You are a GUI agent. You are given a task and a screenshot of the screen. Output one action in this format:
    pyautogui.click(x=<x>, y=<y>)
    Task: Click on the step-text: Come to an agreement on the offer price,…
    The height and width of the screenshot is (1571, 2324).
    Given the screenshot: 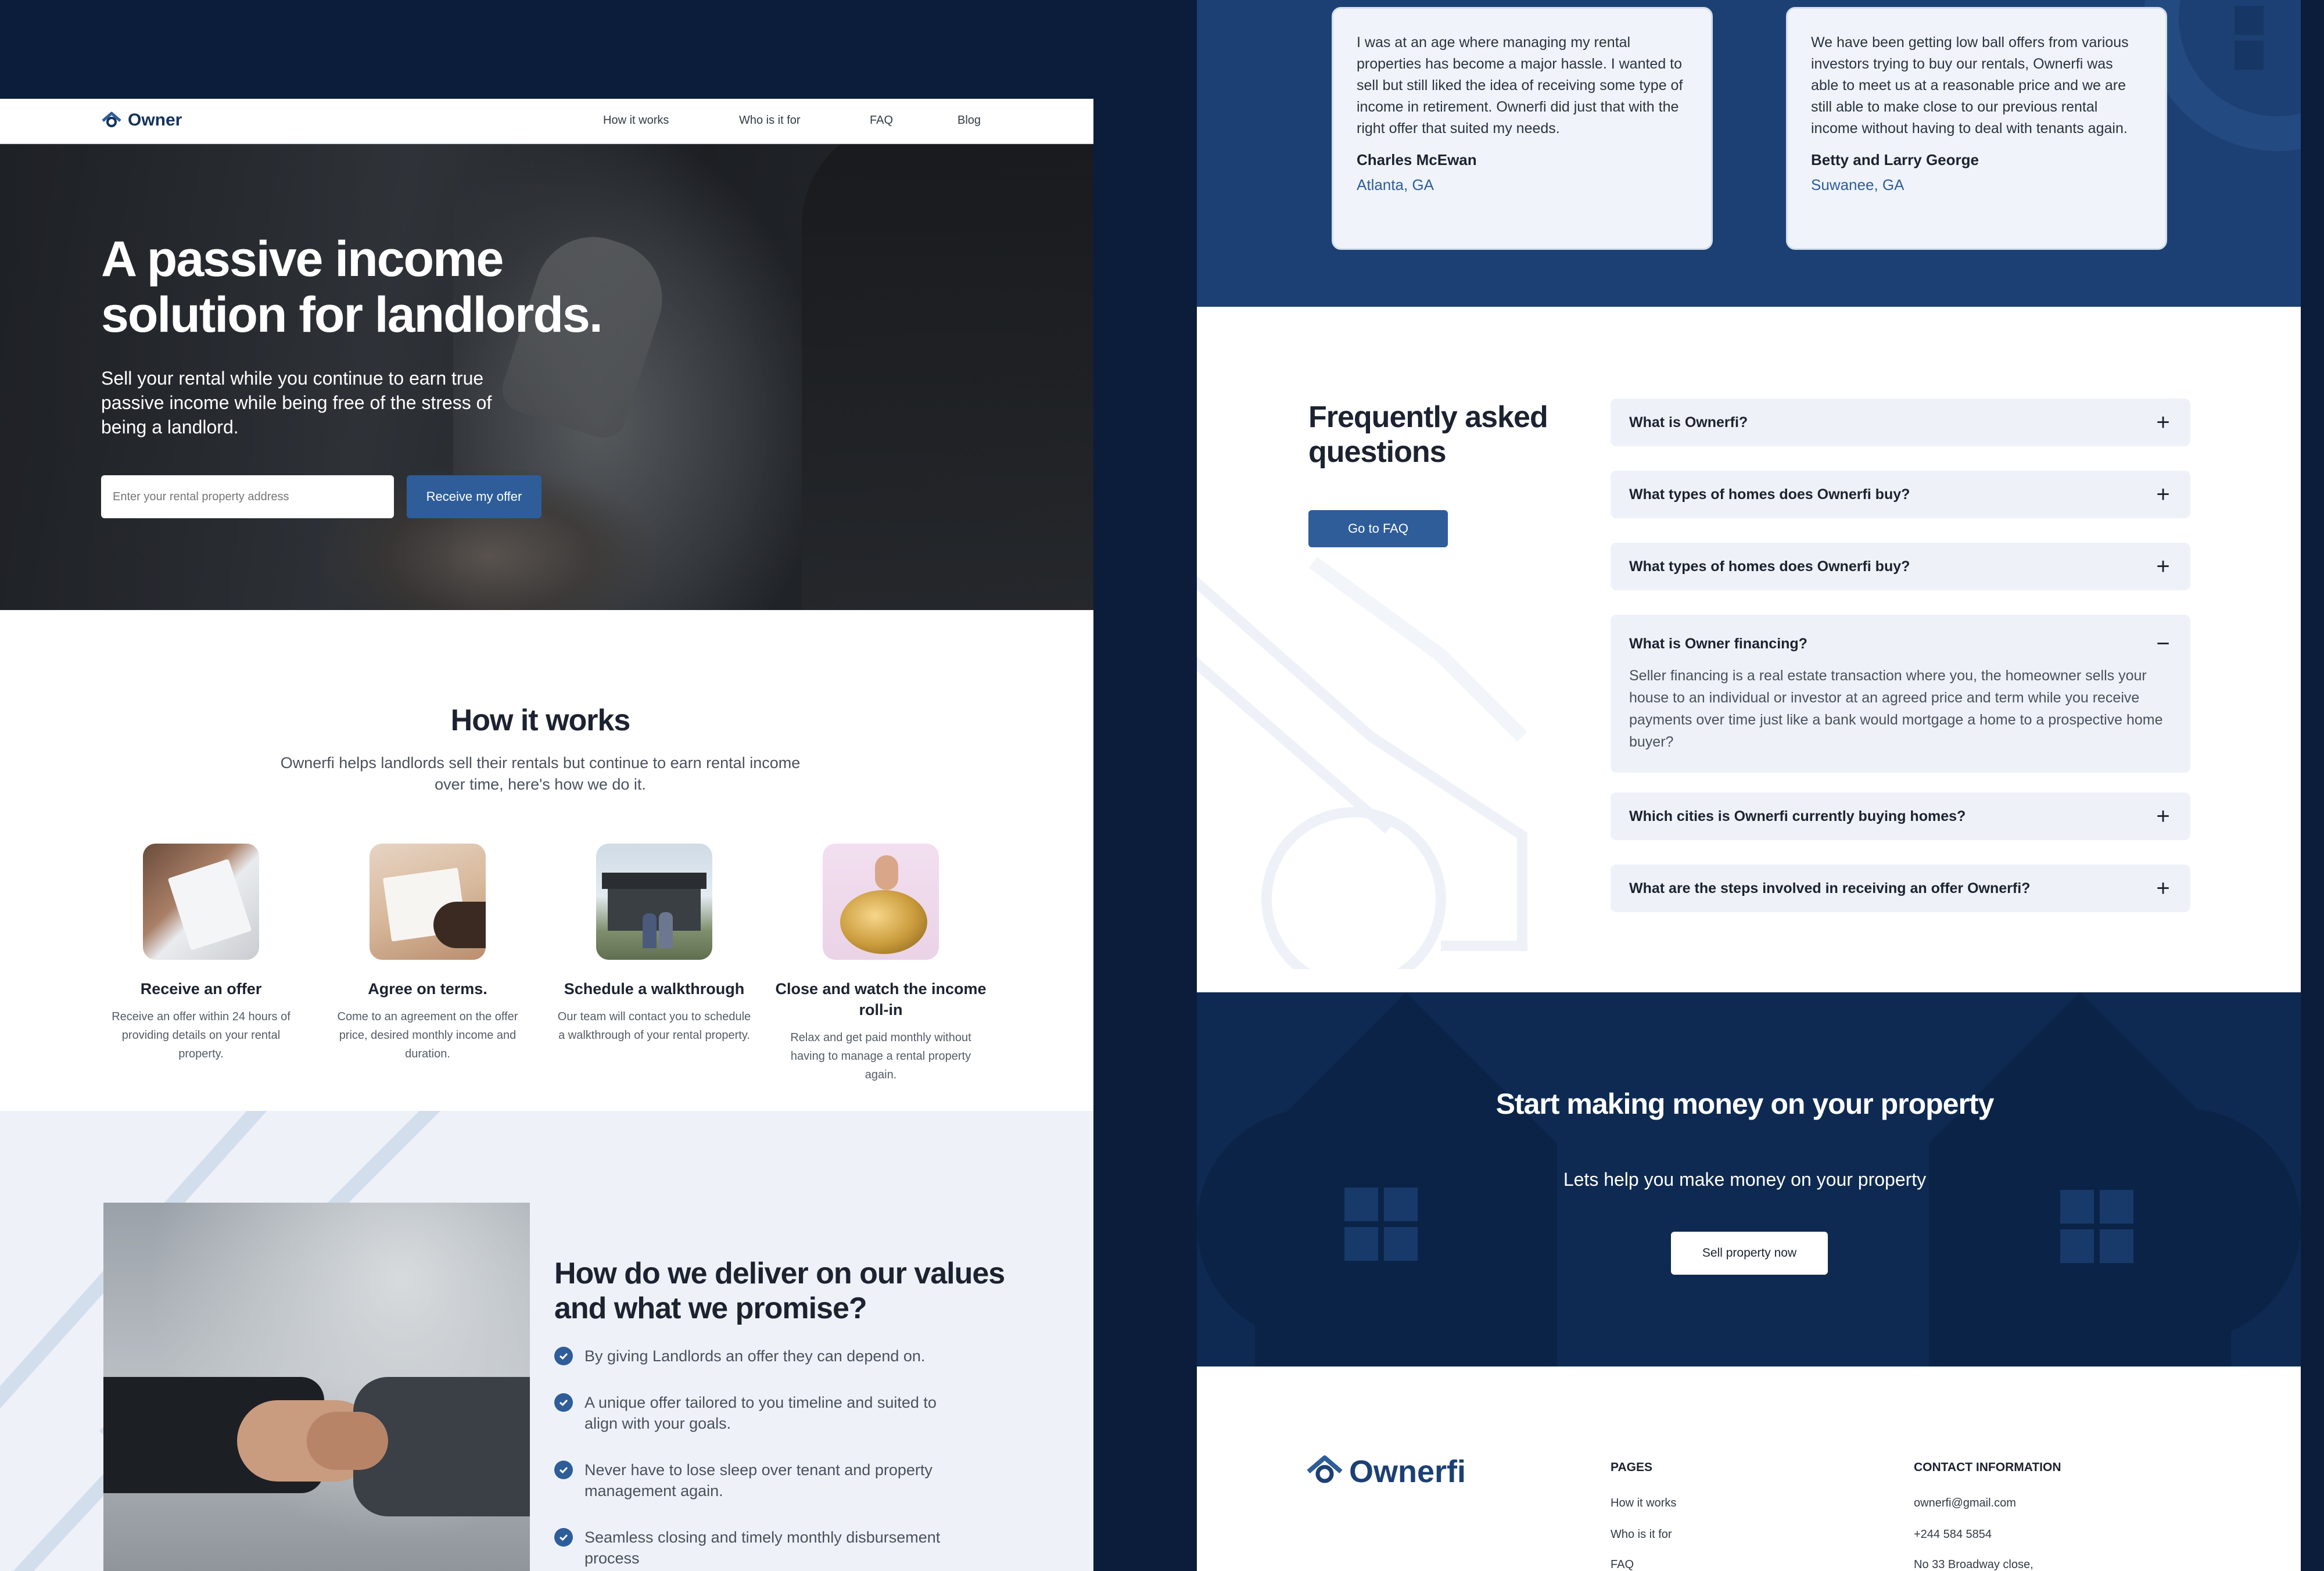 What is the action you would take?
    pyautogui.click(x=427, y=1035)
    